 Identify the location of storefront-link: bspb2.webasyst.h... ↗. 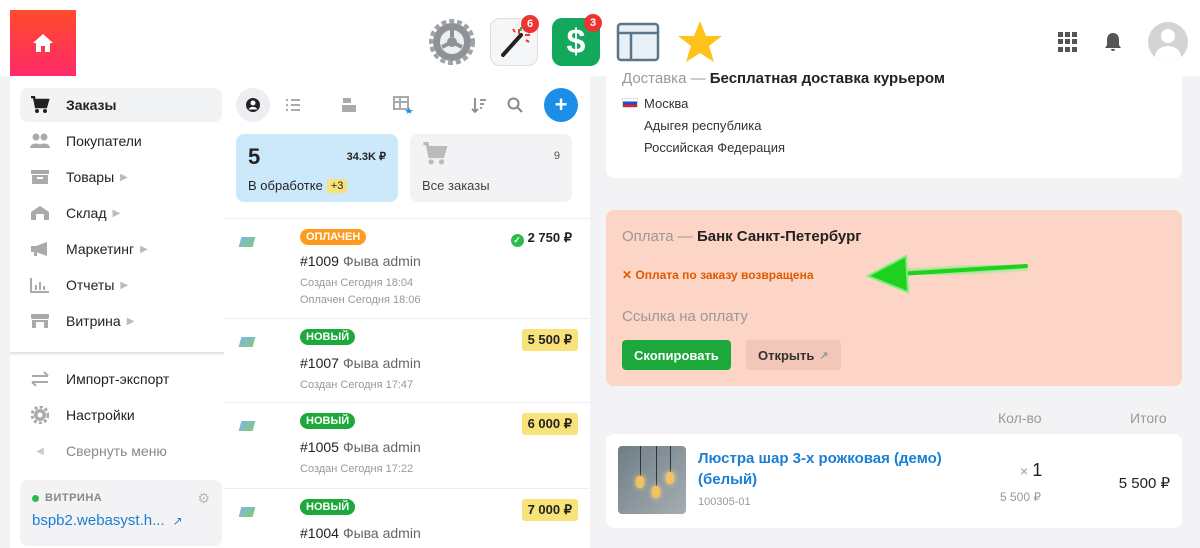
(121, 520).